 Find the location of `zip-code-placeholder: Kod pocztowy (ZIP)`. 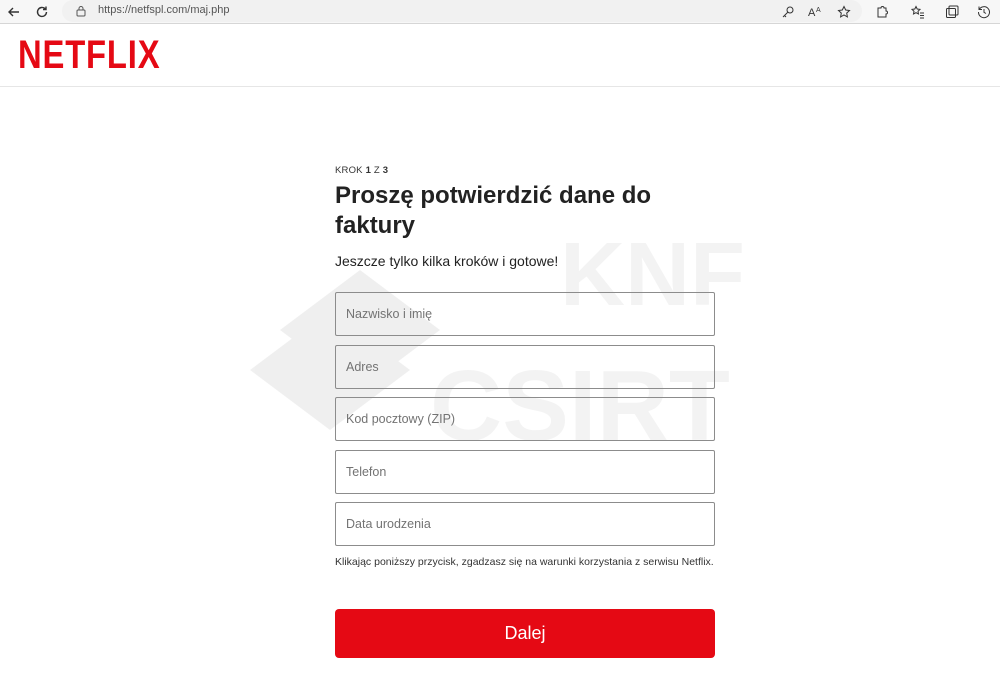

zip-code-placeholder: Kod pocztowy (ZIP) is located at coordinates (401, 419).